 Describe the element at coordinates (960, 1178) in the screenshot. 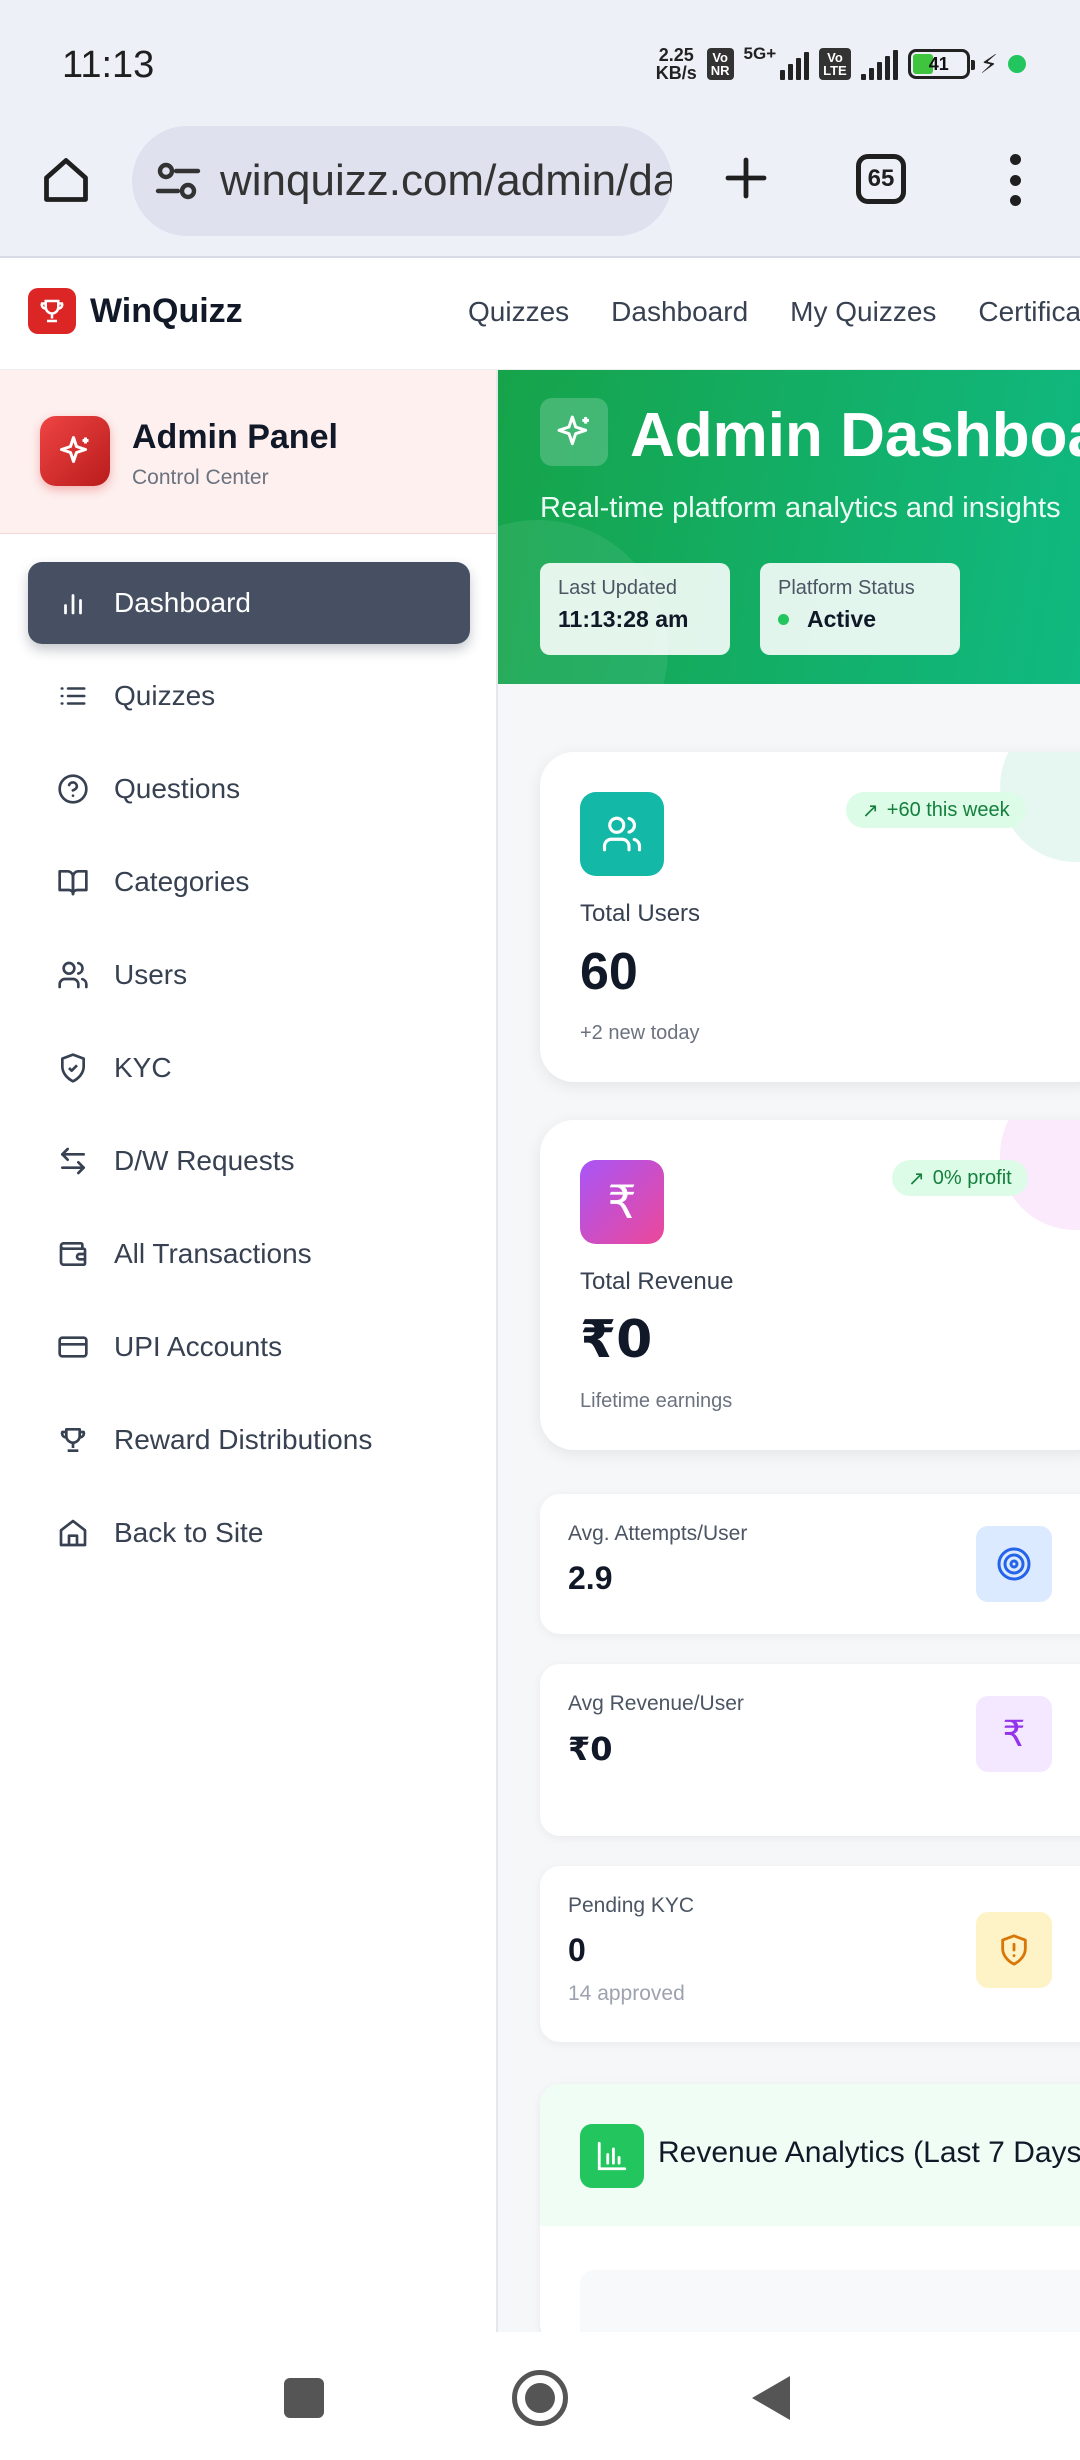

I see `trend-badge: ↗ 0% profit` at that location.